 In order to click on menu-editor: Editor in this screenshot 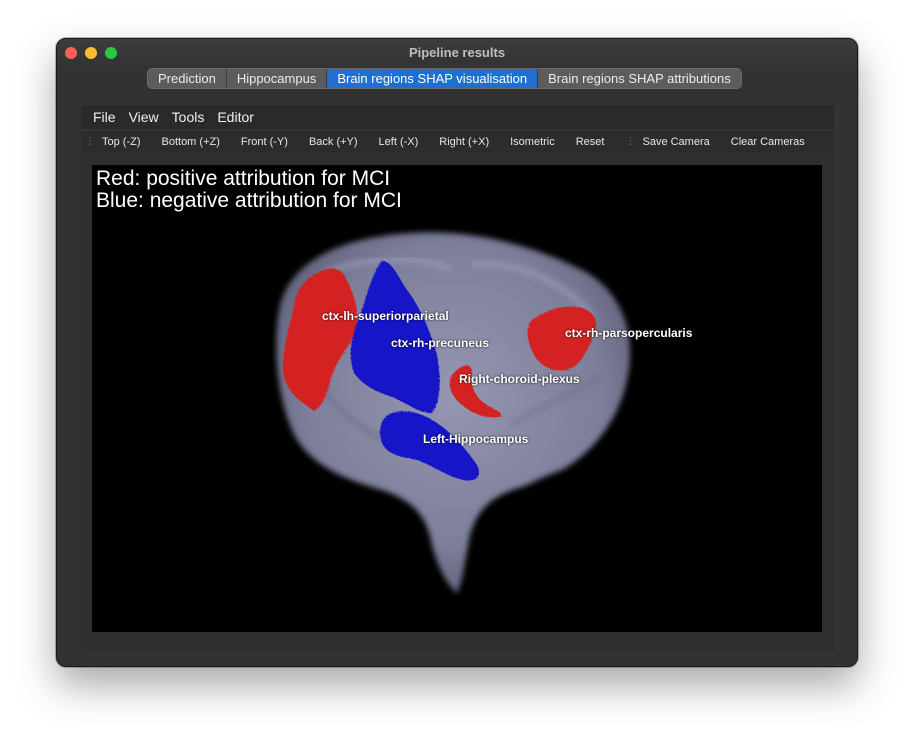, I will do `click(235, 117)`.